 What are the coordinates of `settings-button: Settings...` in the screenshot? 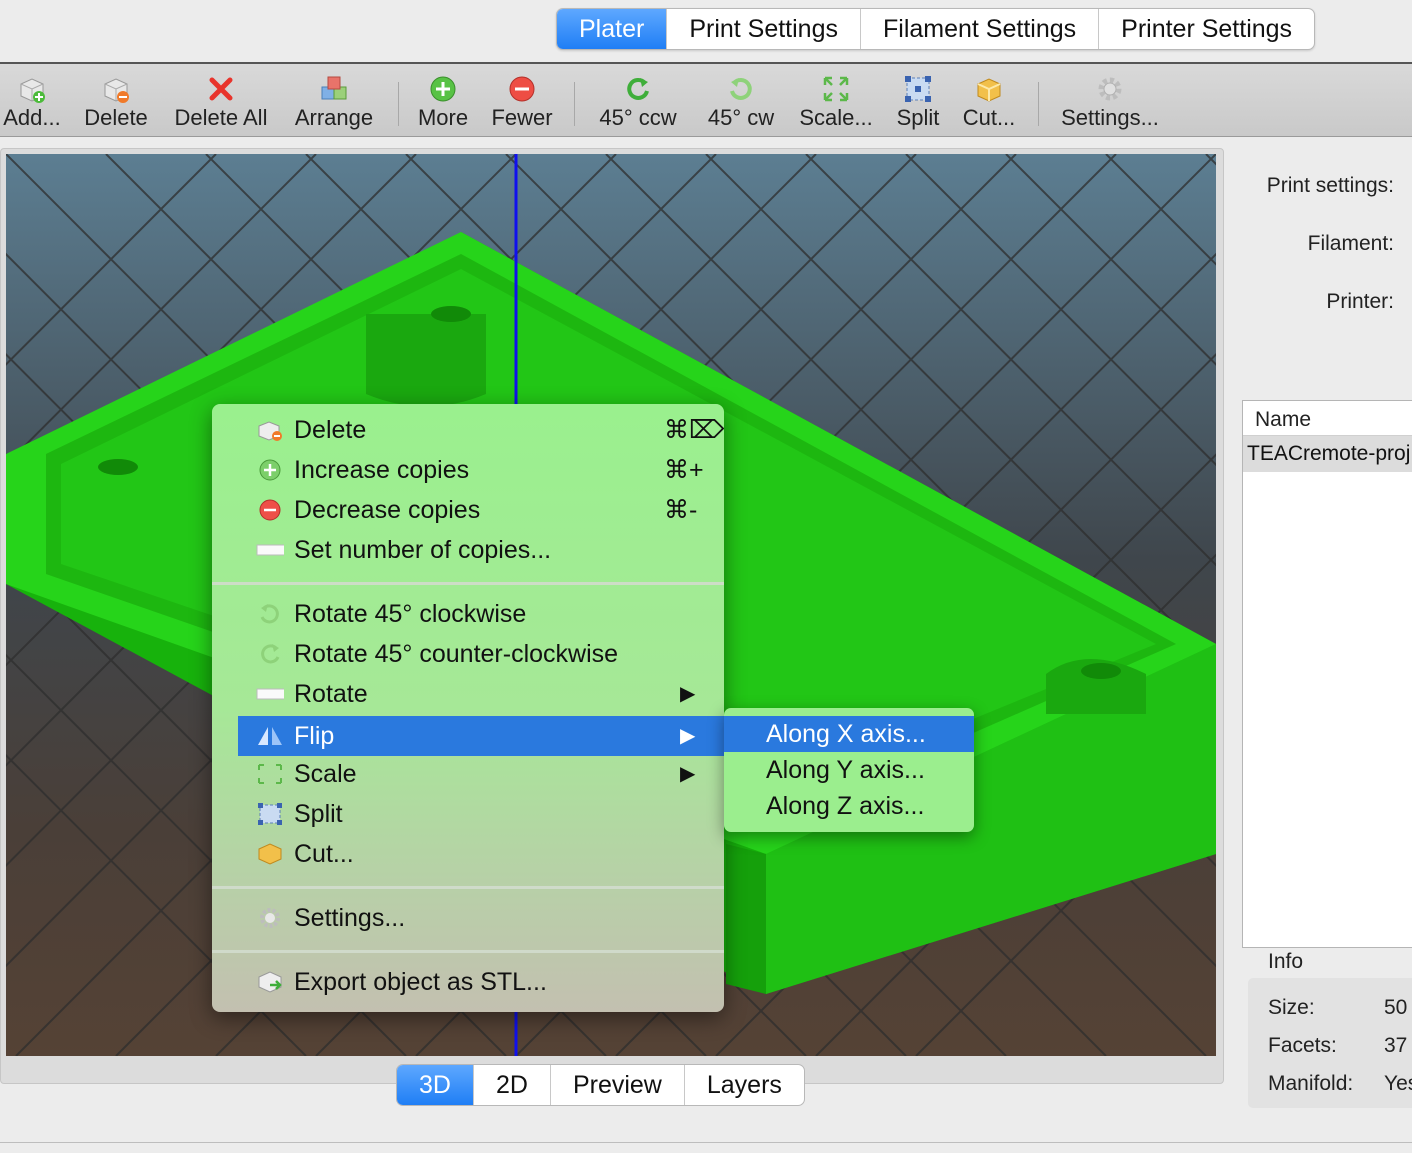 It's located at (1110, 100).